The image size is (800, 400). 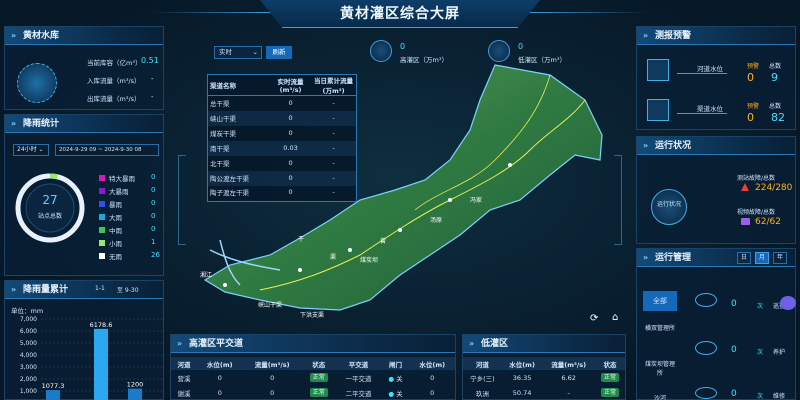 I want to click on reservoir-icon, so click(x=37, y=83).